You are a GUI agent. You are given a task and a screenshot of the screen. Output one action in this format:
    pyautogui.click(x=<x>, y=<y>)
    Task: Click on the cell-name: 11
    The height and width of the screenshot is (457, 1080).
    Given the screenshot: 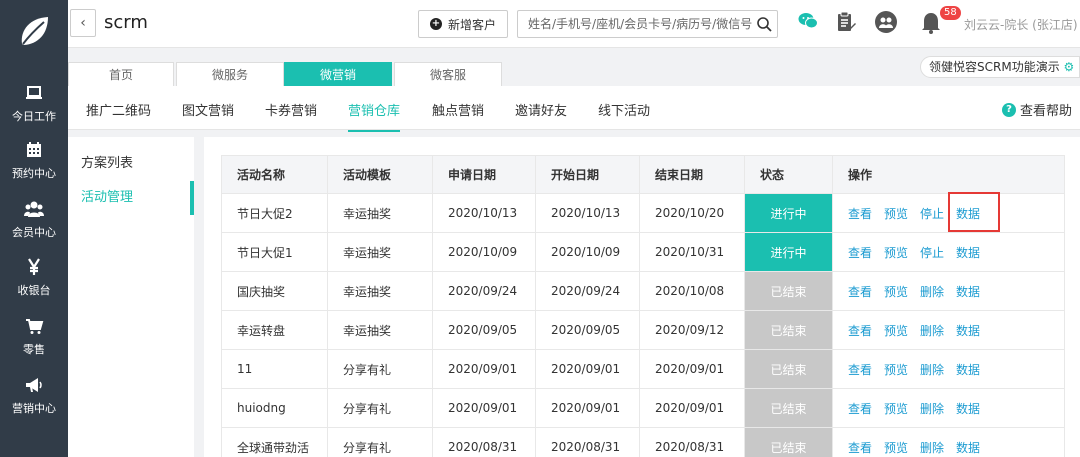 What is the action you would take?
    pyautogui.click(x=274, y=369)
    